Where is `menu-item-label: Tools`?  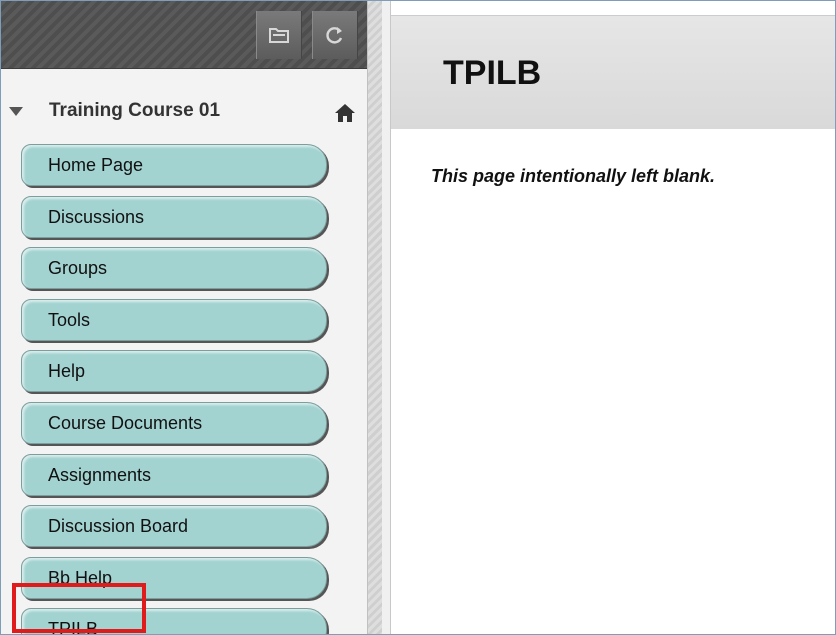 menu-item-label: Tools is located at coordinates (69, 319).